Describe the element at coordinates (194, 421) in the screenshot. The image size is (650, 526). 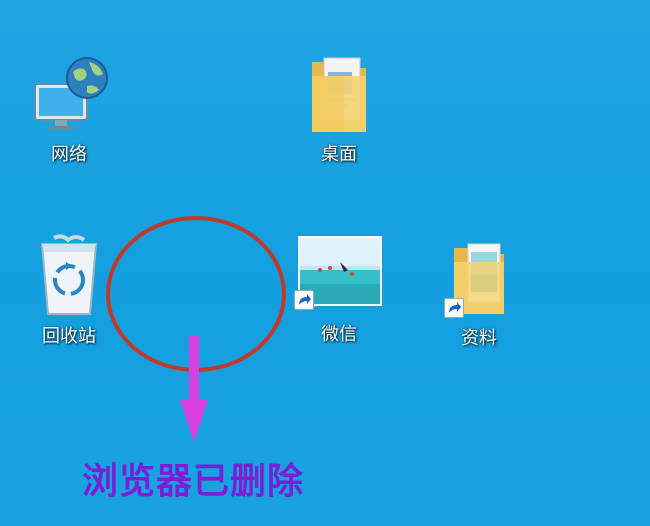
I see `arrow-head` at that location.